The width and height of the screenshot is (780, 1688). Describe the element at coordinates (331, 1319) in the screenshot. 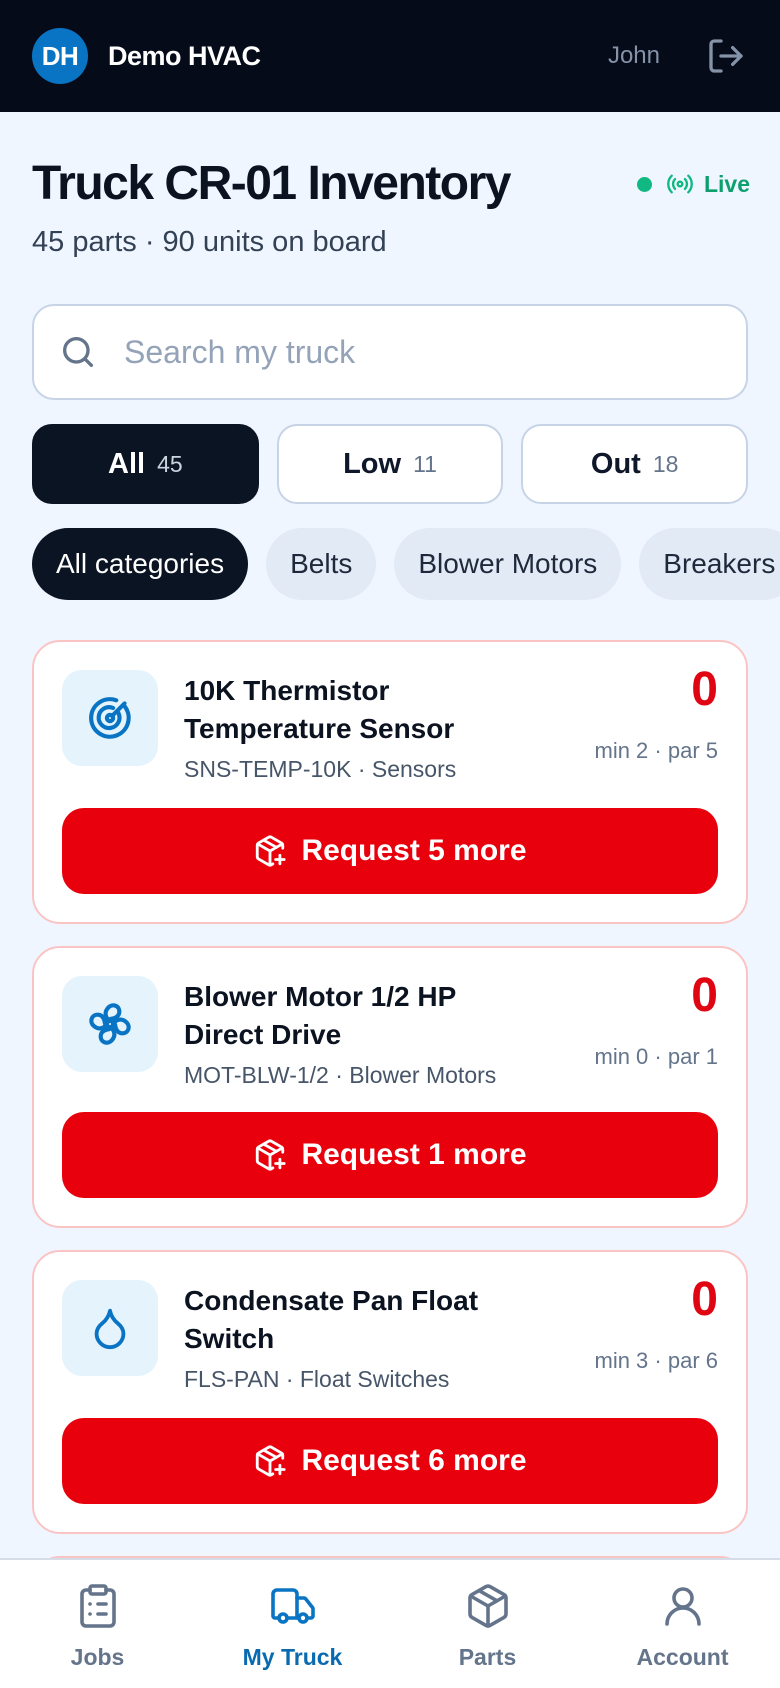

I see `part-name: Condensate Pan Float Switch` at that location.